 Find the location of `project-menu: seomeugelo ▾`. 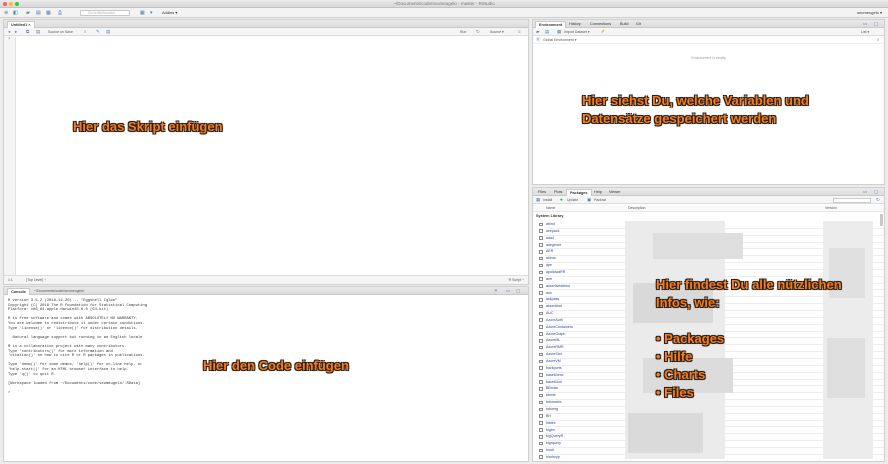

project-menu: seomeugelo ▾ is located at coordinates (869, 13).